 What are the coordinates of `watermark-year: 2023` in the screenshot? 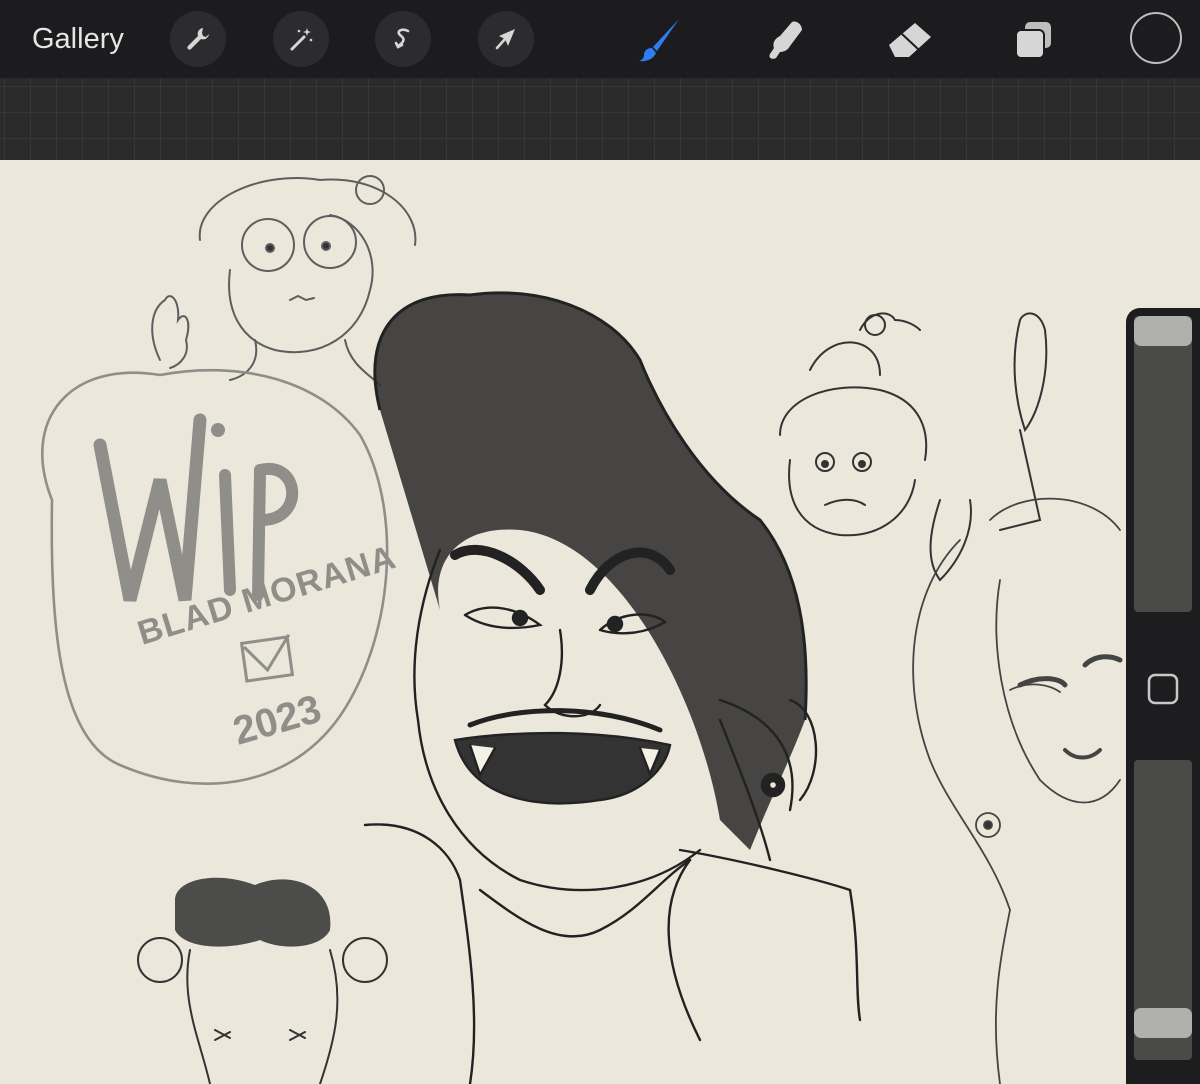 It's located at (277, 720).